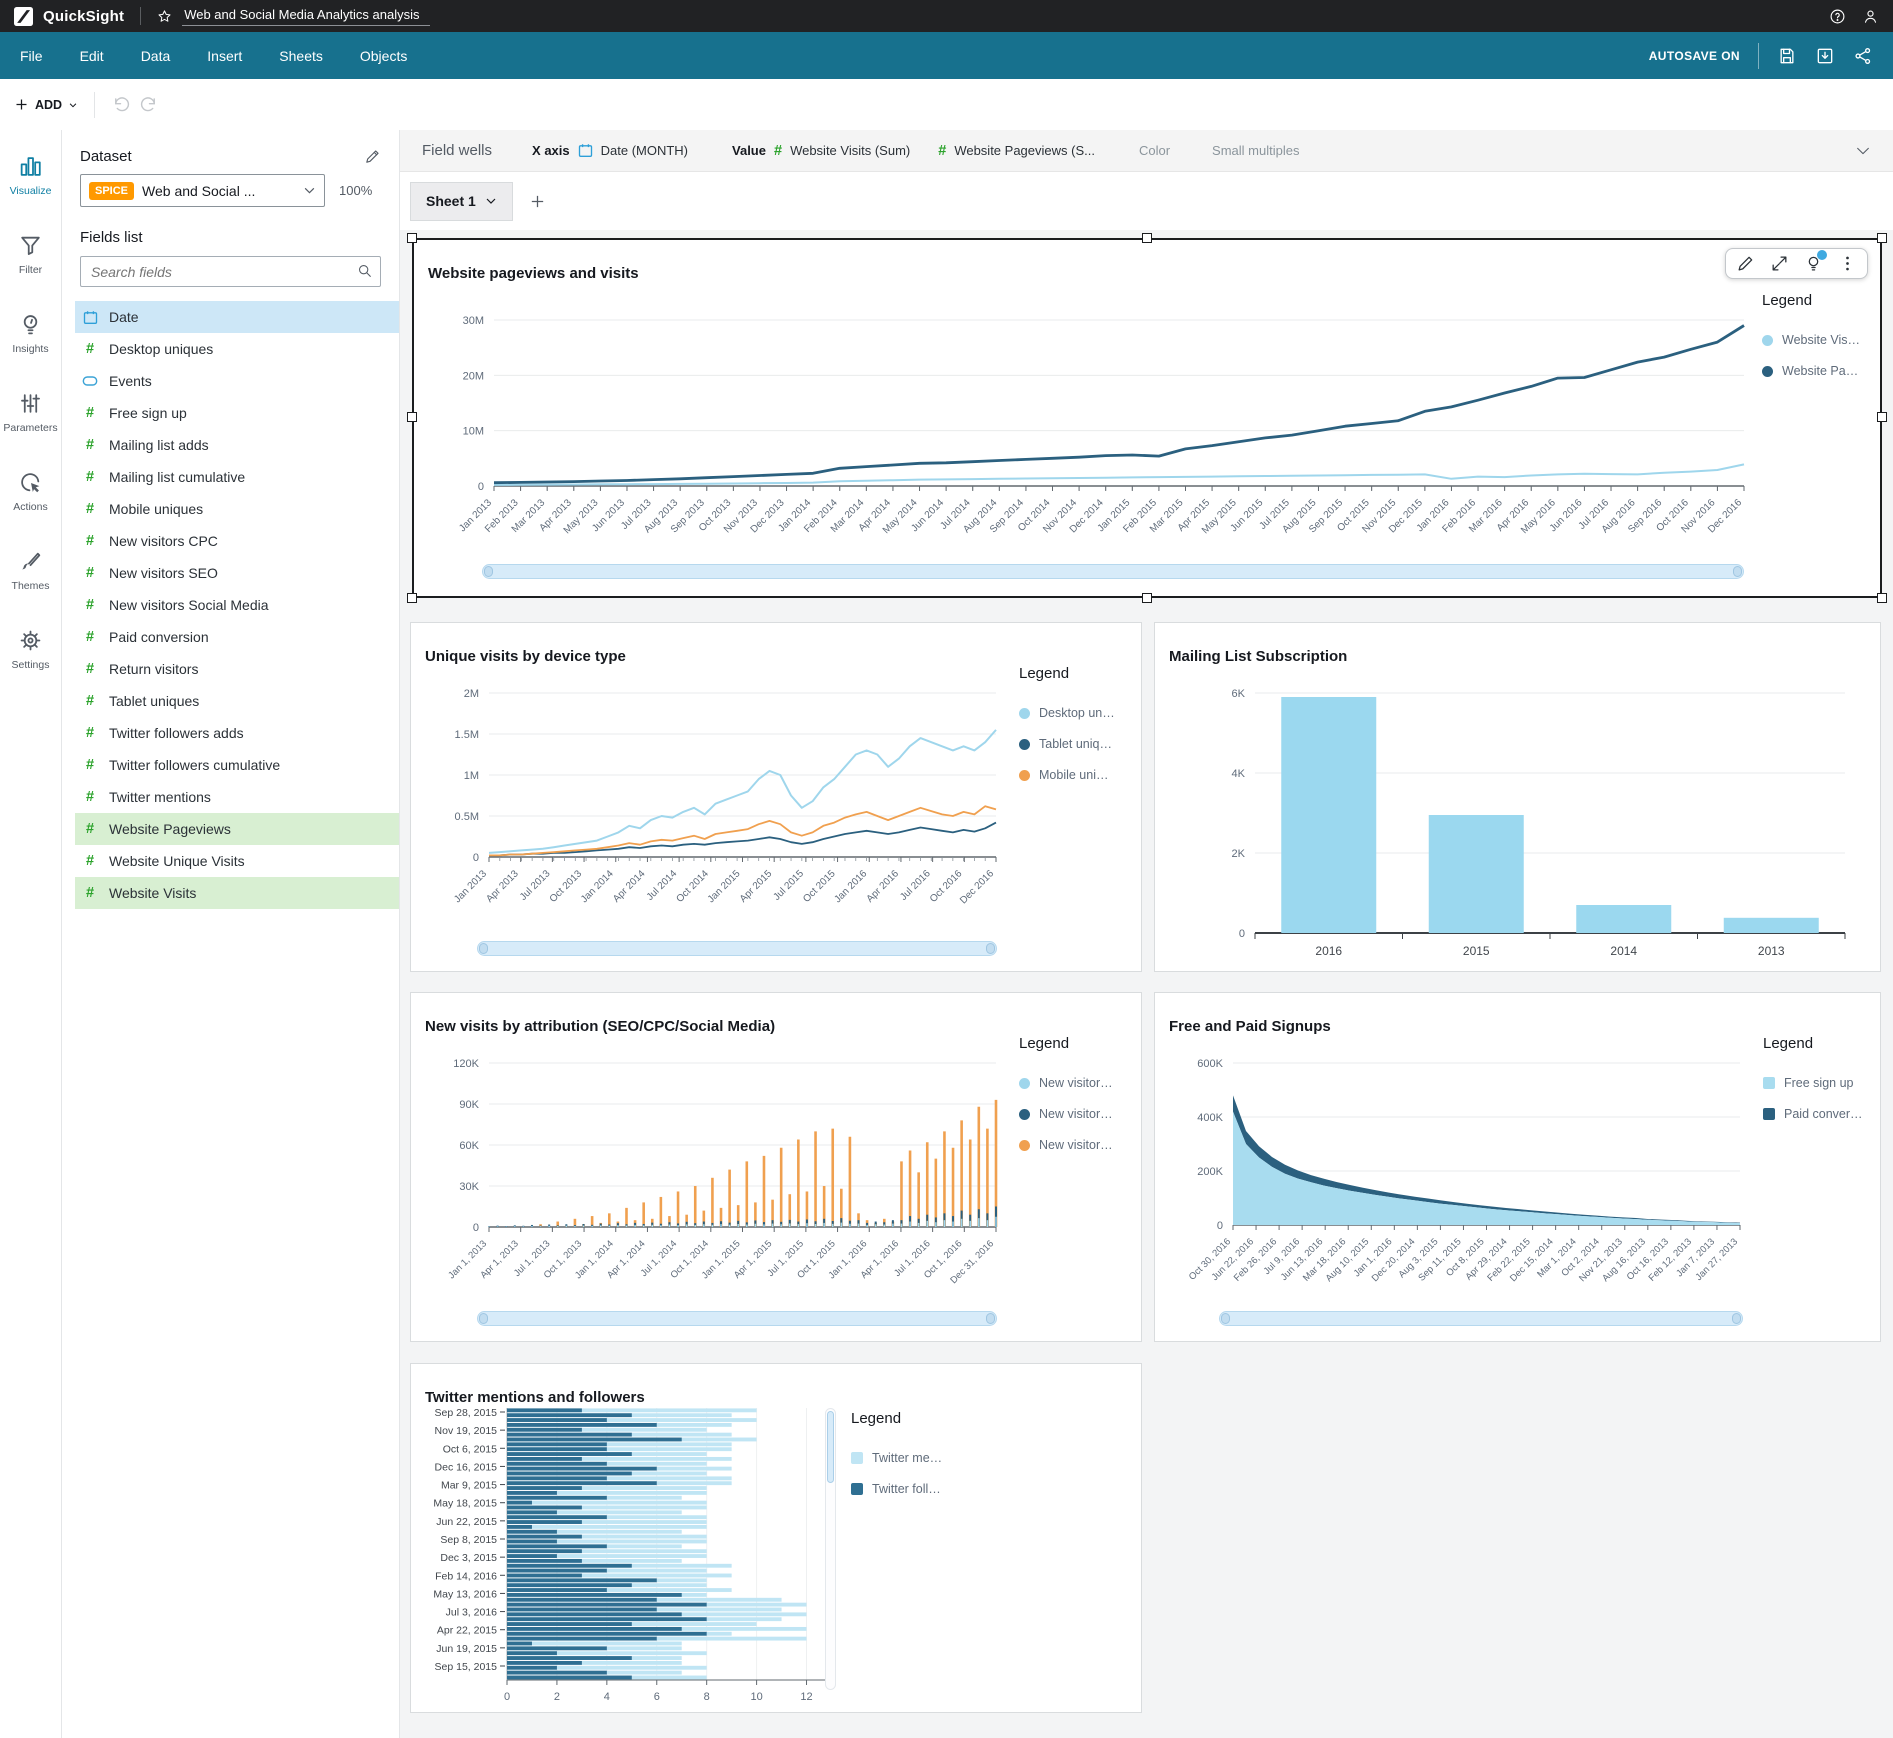  Describe the element at coordinates (1787, 56) in the screenshot. I see `save-icon` at that location.